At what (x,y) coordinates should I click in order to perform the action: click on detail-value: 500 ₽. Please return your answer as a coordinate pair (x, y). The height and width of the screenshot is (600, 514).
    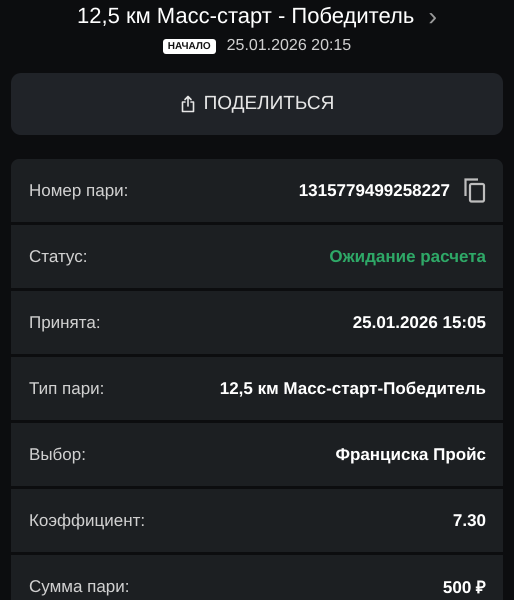
    Looking at the image, I should click on (464, 587).